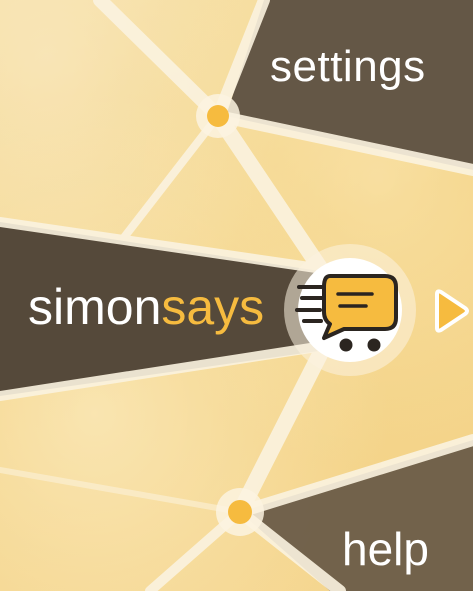 This screenshot has width=473, height=591. What do you see at coordinates (385, 549) in the screenshot?
I see `help-label: help` at bounding box center [385, 549].